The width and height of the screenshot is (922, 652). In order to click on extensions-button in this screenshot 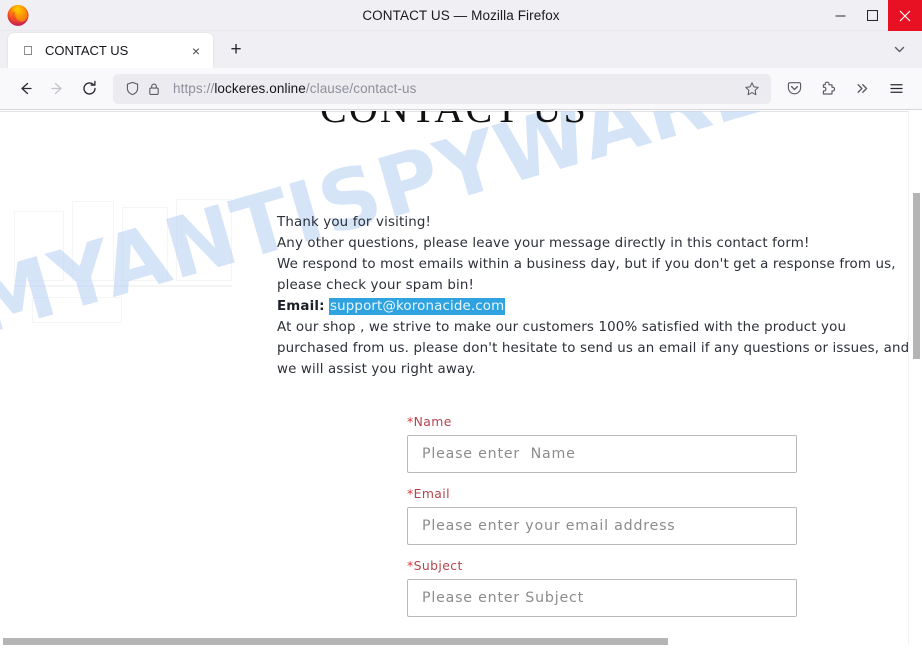, I will do `click(828, 89)`.